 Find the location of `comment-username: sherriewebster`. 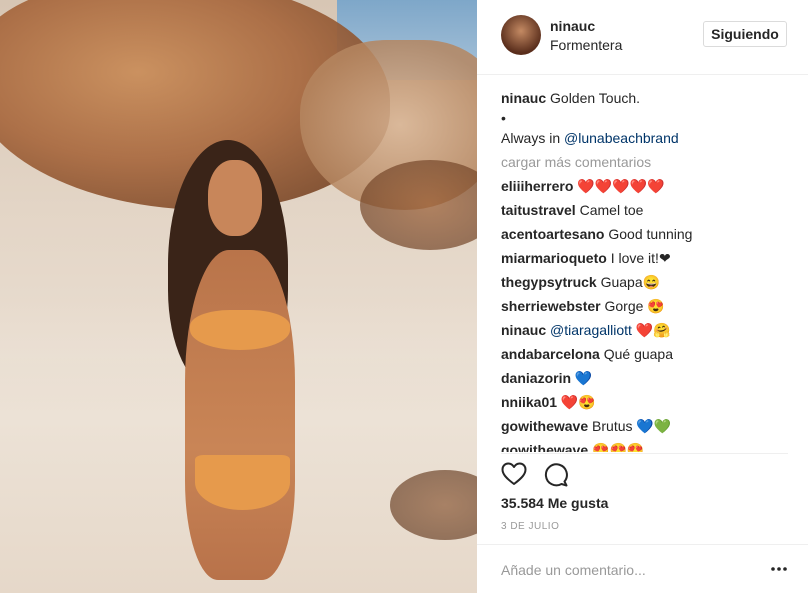

comment-username: sherriewebster is located at coordinates (551, 306).